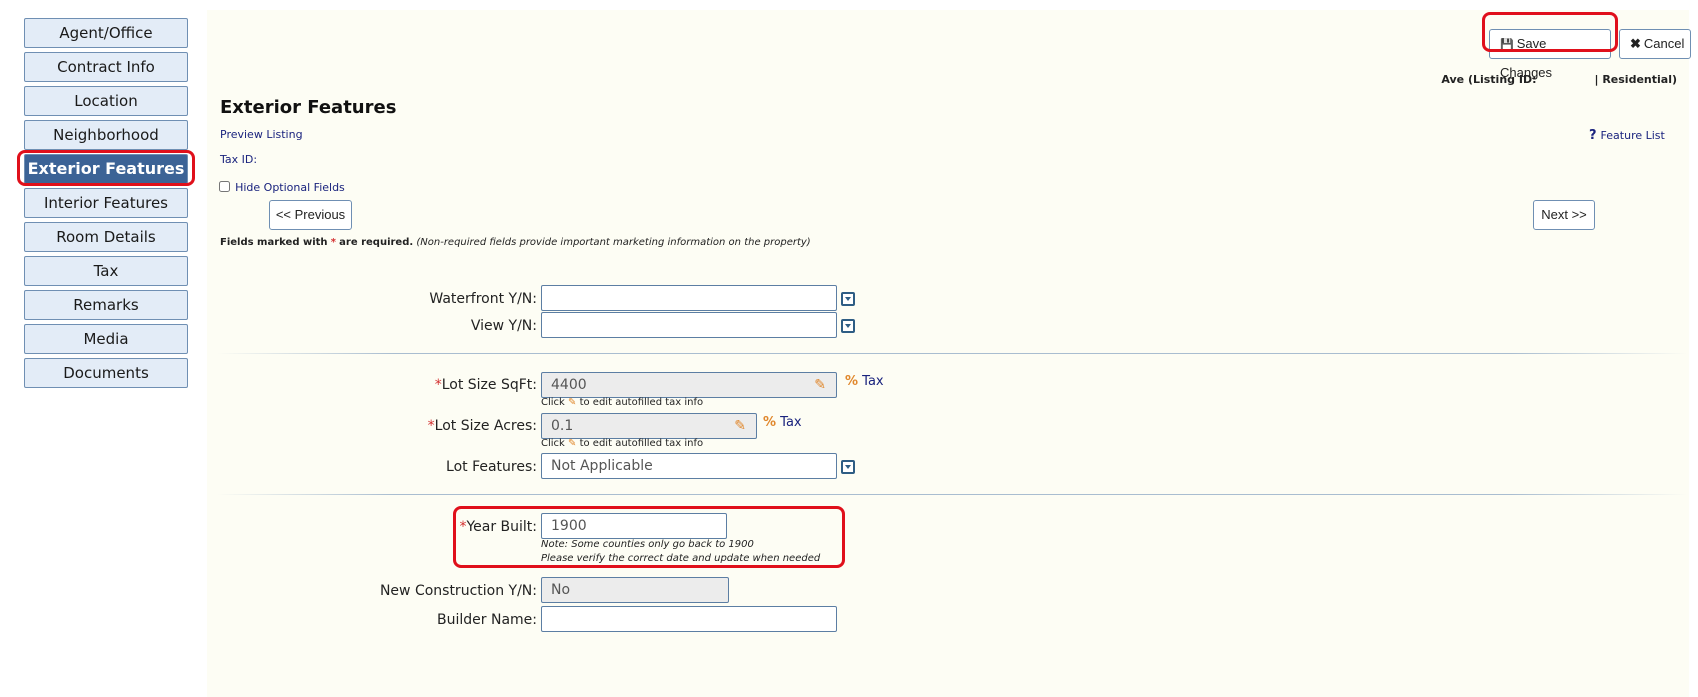  I want to click on listing-info: Ave (Listing ID: | Residential), so click(1559, 79).